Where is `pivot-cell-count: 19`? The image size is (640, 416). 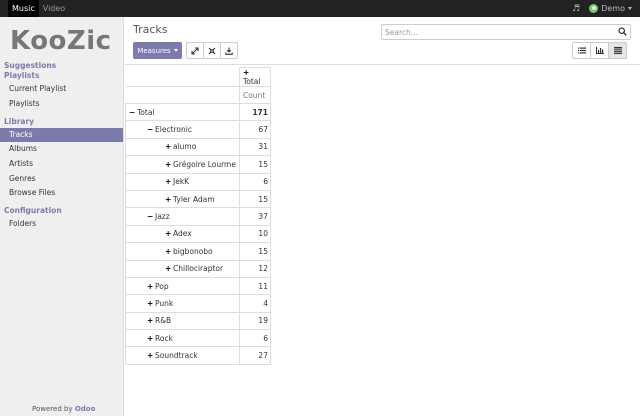 pivot-cell-count: 19 is located at coordinates (254, 321).